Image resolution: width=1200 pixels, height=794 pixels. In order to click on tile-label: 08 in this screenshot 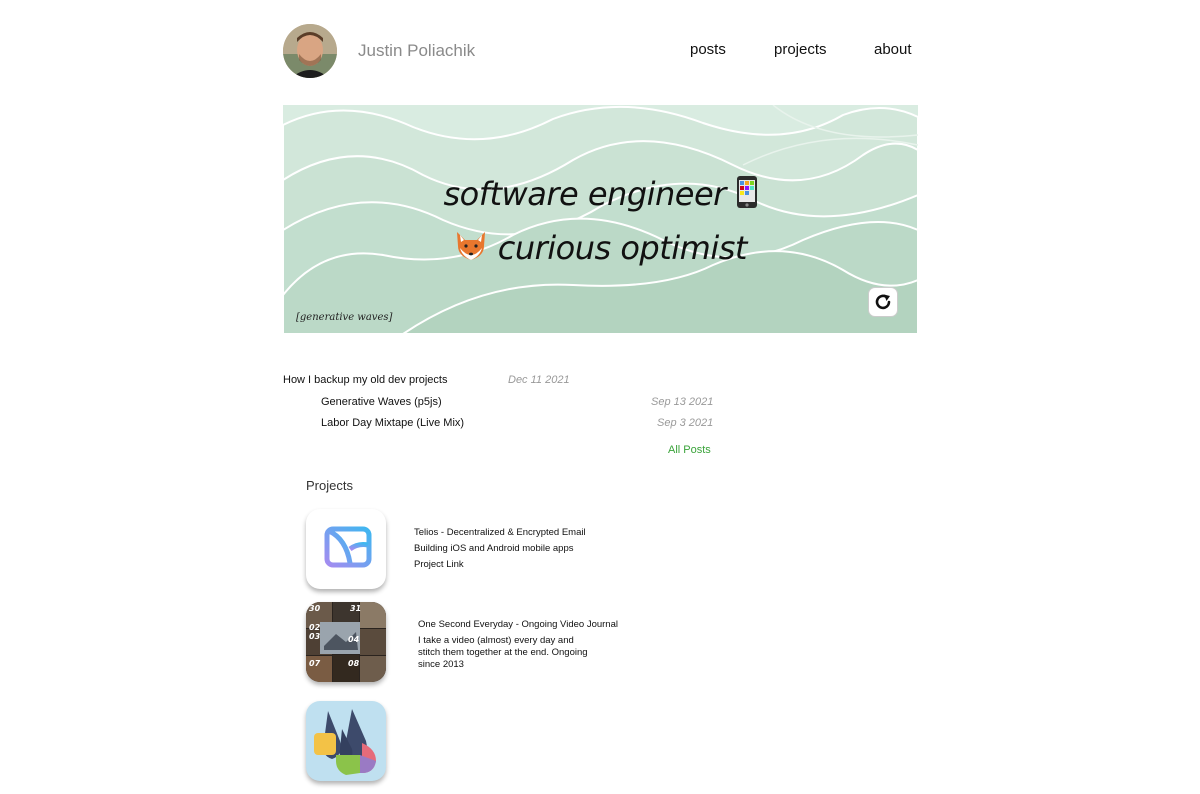, I will do `click(354, 663)`.